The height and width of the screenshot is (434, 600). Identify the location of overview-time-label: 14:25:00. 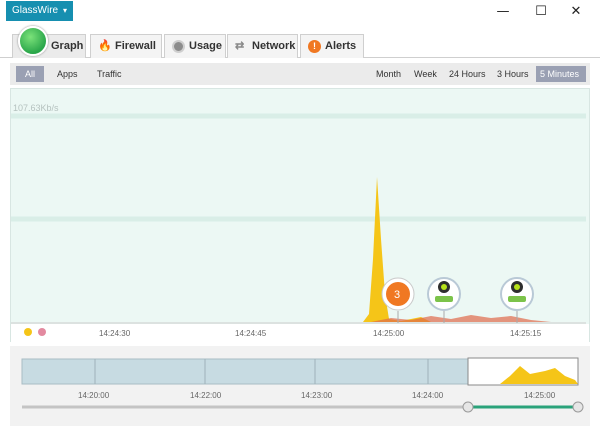
(540, 395).